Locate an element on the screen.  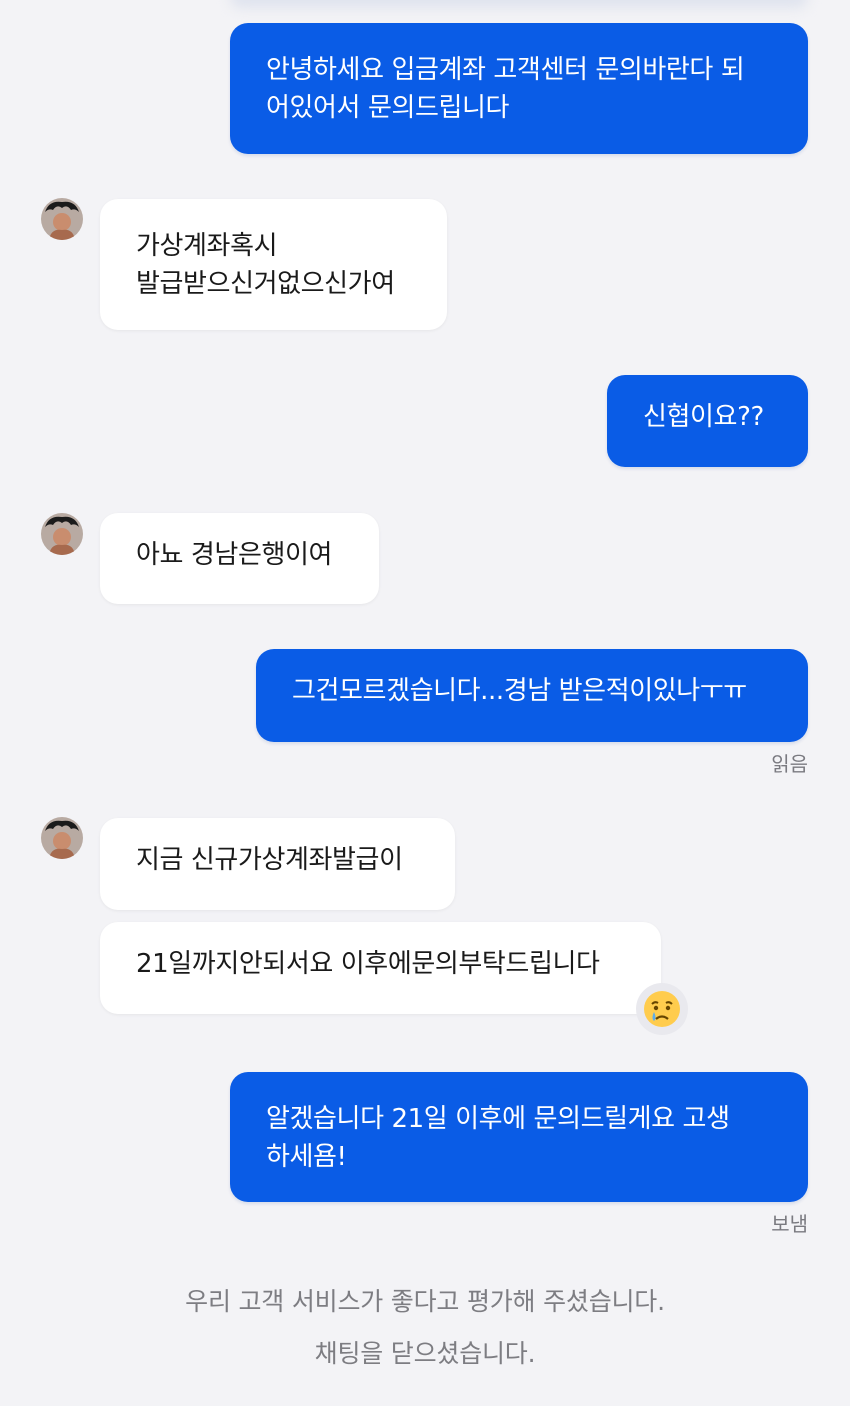
chat-closed-notice: 채팅을 닫으셨습니다. is located at coordinates (425, 1353).